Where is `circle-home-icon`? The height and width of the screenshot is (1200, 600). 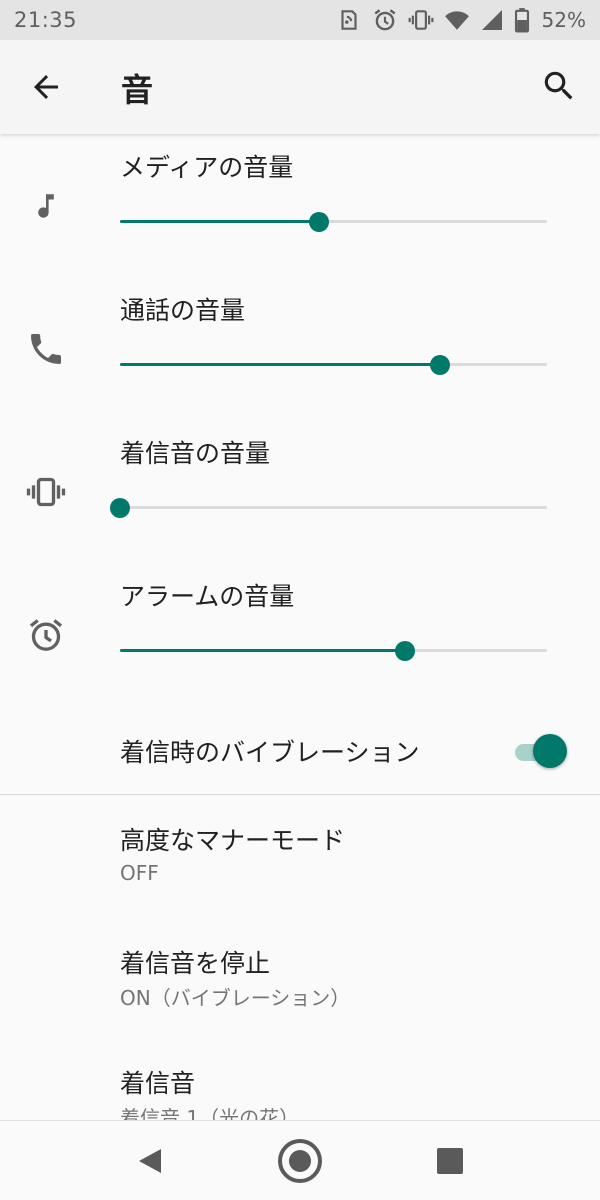
circle-home-icon is located at coordinates (300, 1161).